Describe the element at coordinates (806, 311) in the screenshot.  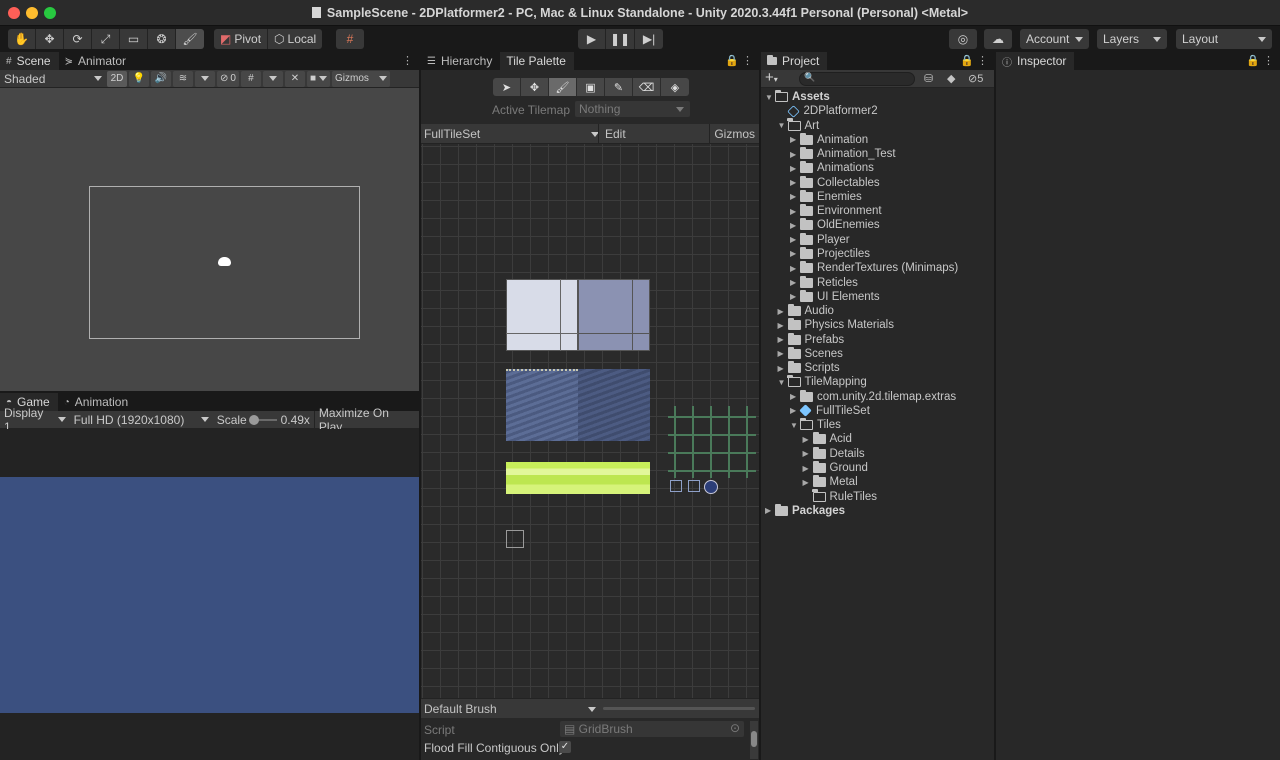
I see `tree-item: ▶ Audio` at that location.